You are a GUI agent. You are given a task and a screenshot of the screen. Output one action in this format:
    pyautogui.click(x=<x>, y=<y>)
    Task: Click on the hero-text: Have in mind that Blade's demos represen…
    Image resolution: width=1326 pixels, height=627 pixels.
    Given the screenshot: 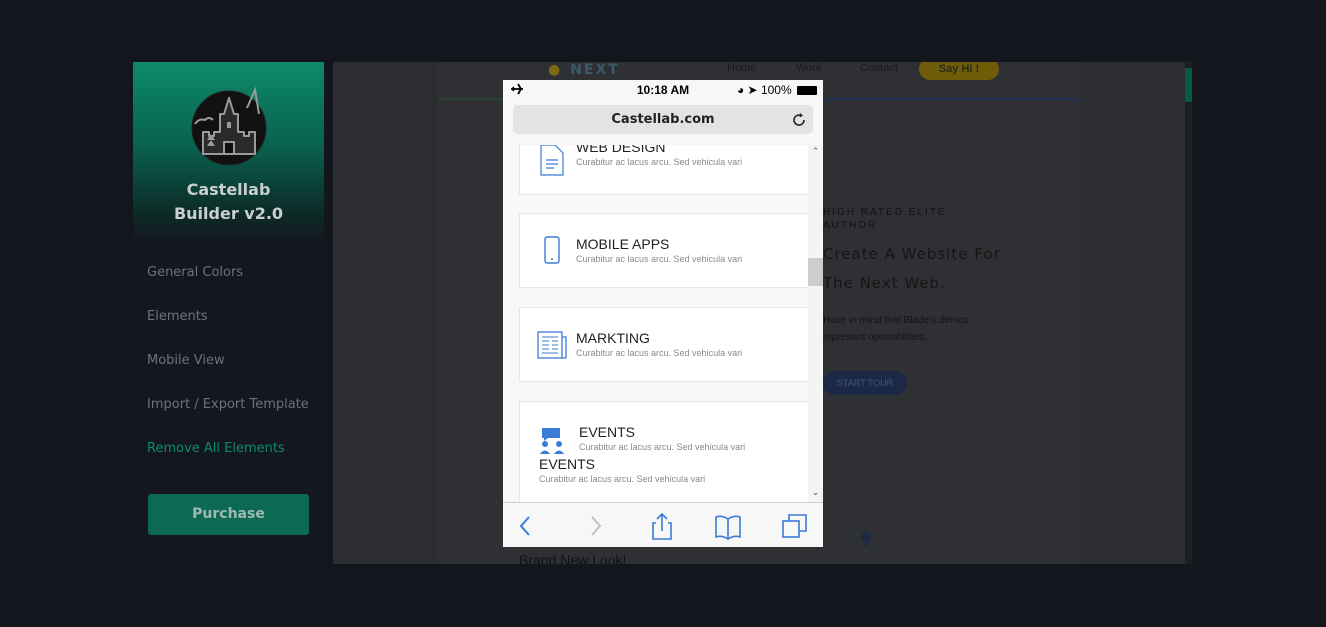 What is the action you would take?
    pyautogui.click(x=896, y=329)
    